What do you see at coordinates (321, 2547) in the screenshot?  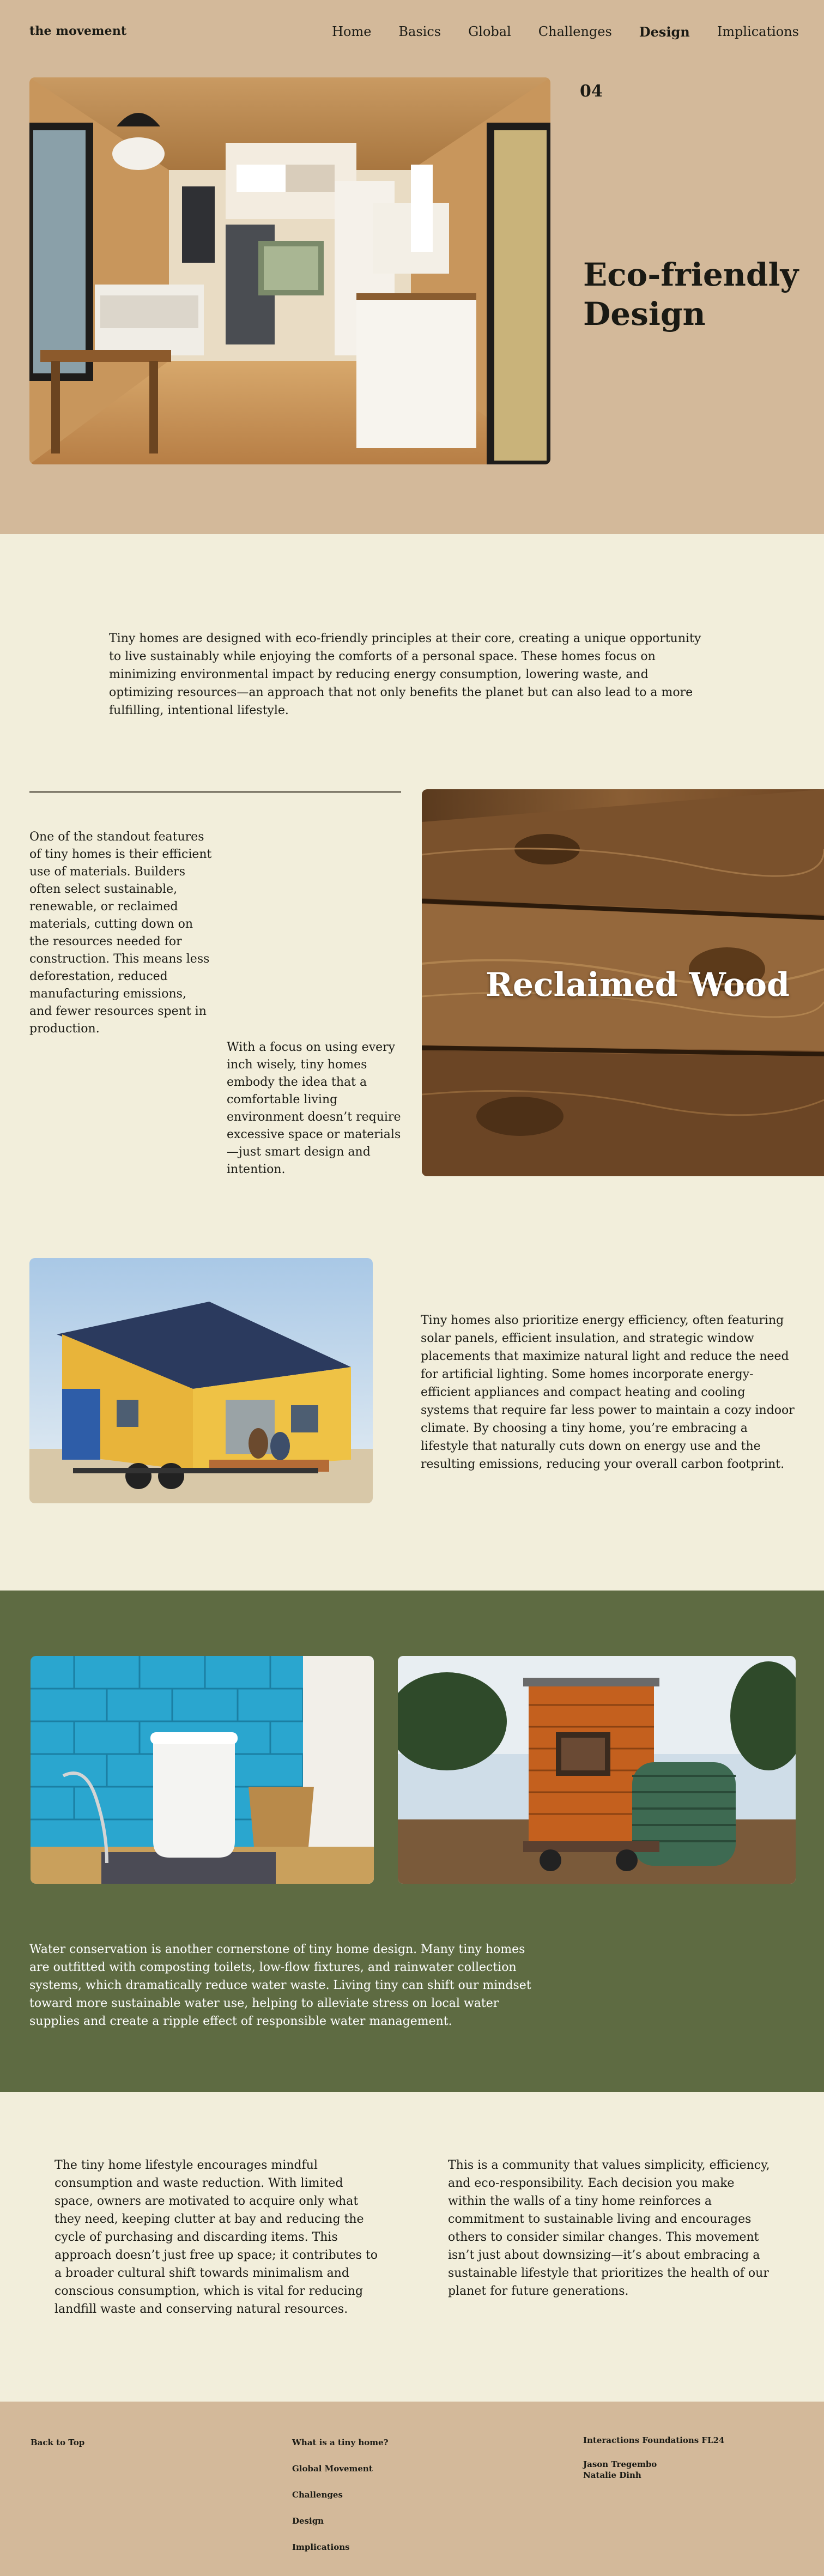 I see `footer-link-implications: Implications` at bounding box center [321, 2547].